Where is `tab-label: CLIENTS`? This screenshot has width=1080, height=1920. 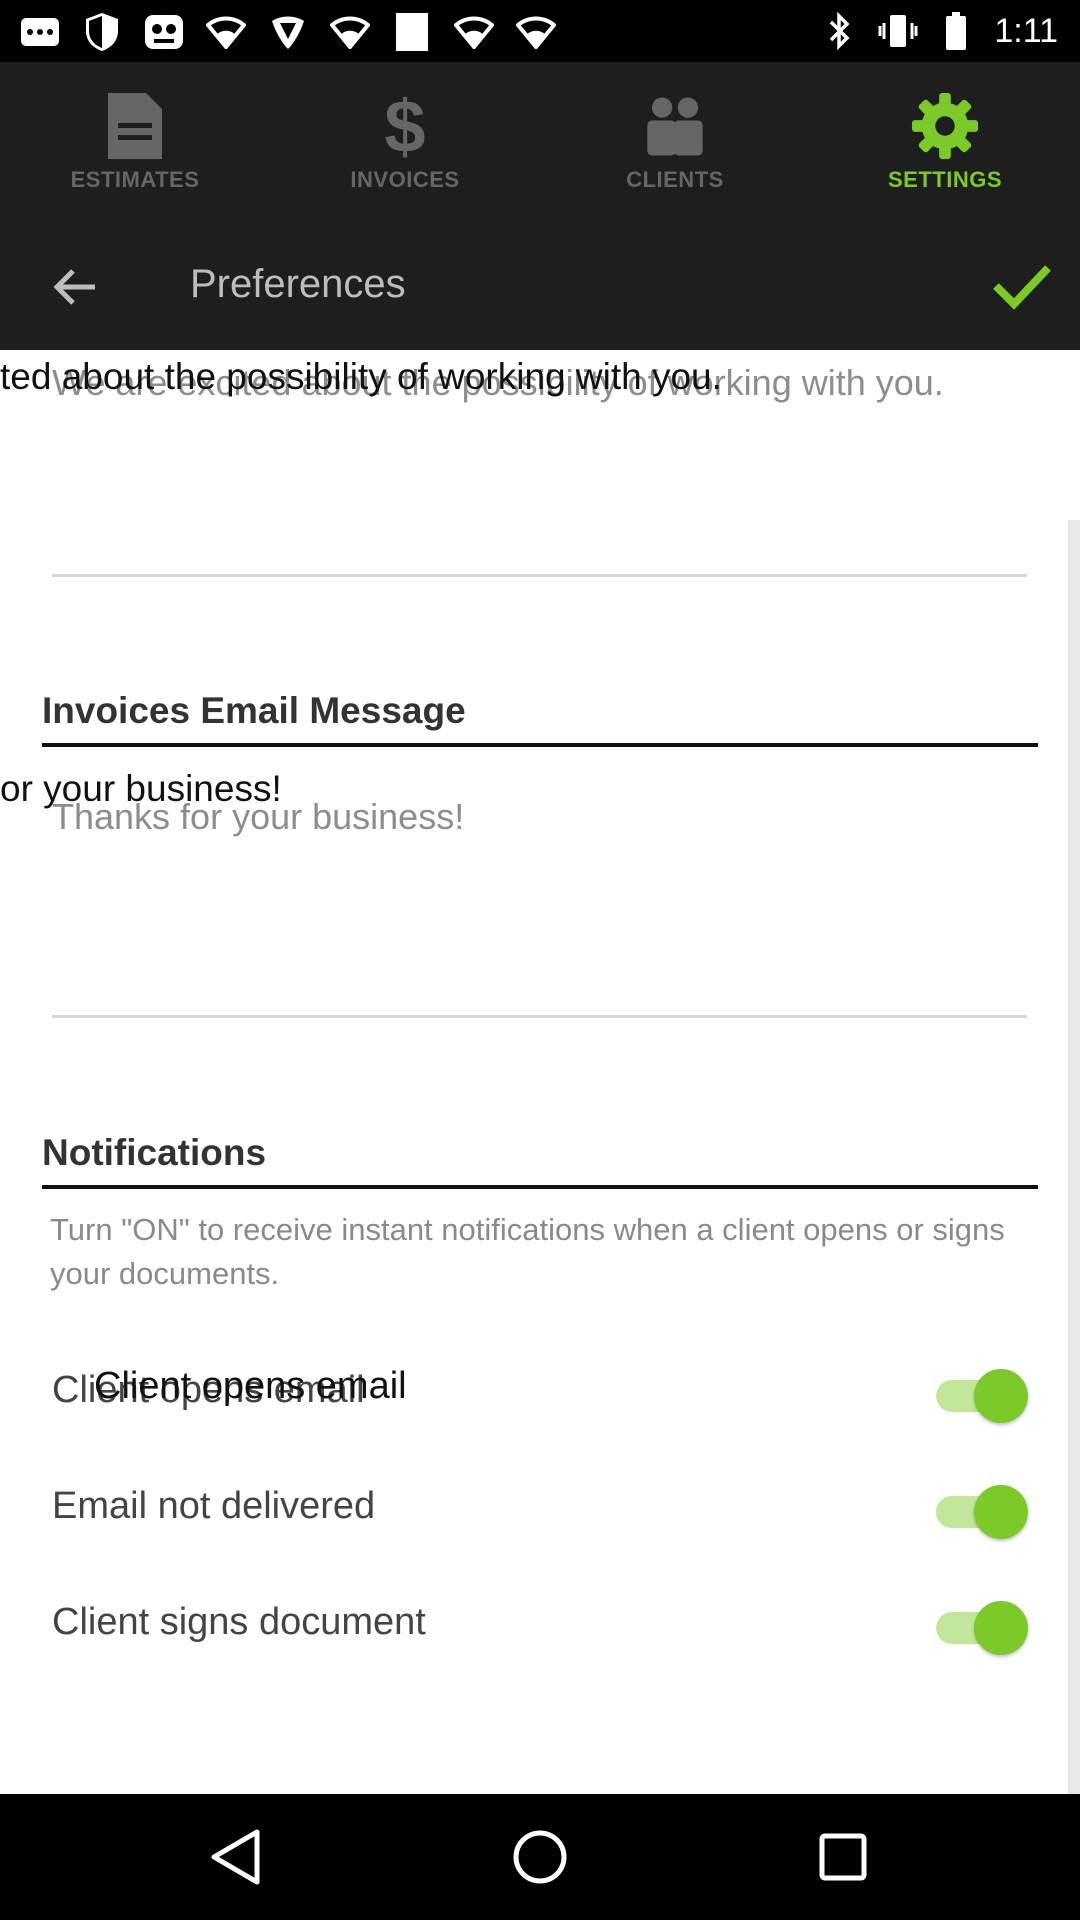 tab-label: CLIENTS is located at coordinates (675, 179).